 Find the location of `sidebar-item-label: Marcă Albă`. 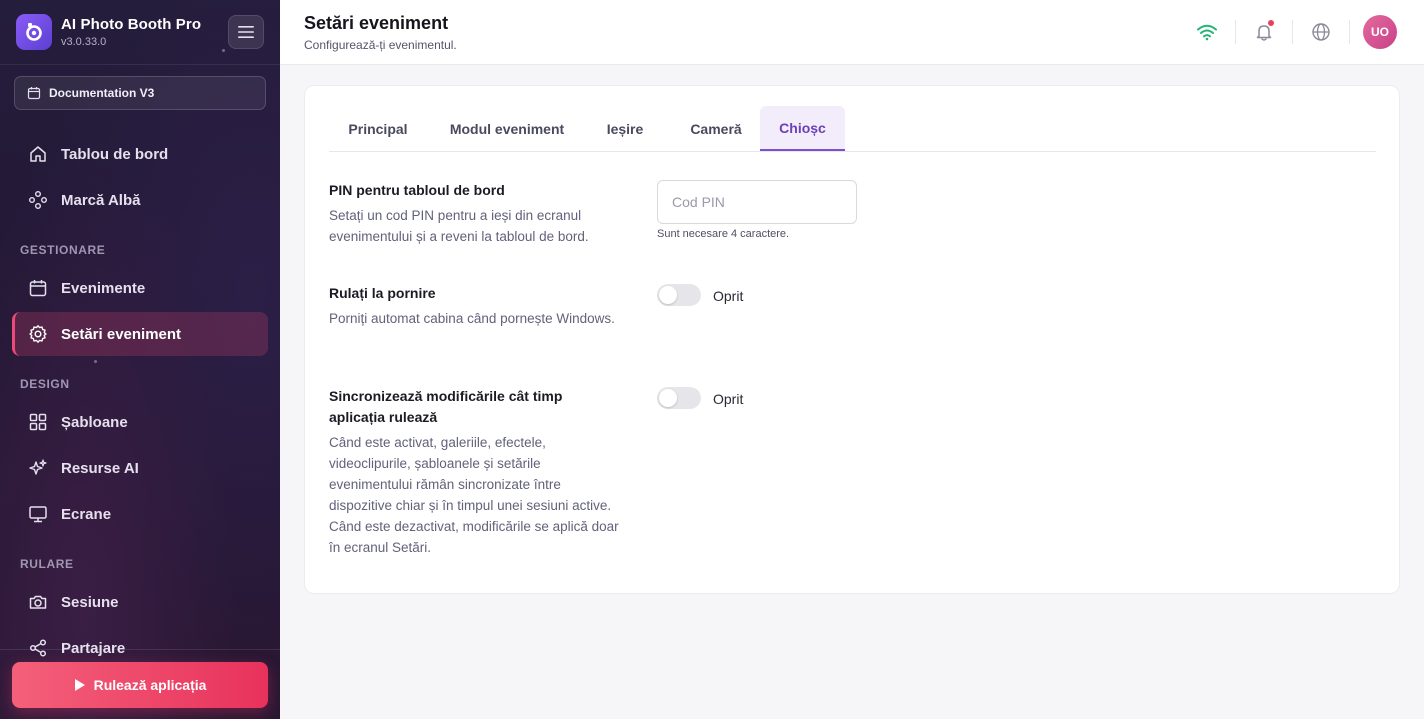

sidebar-item-label: Marcă Albă is located at coordinates (101, 200).